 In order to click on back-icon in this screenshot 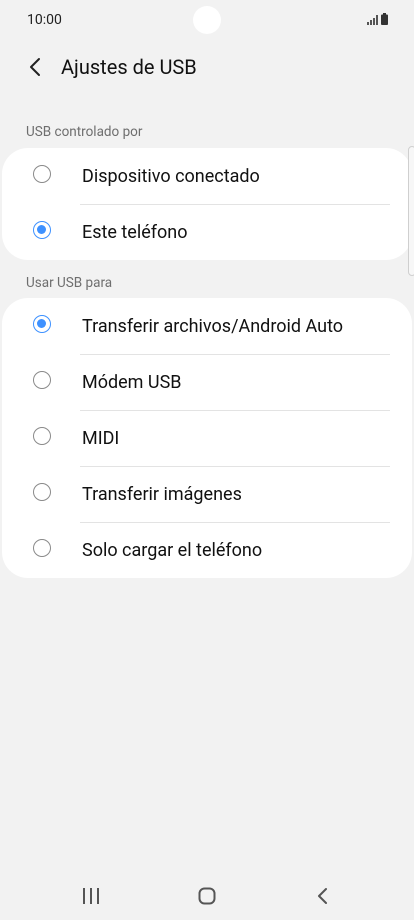, I will do `click(323, 896)`.